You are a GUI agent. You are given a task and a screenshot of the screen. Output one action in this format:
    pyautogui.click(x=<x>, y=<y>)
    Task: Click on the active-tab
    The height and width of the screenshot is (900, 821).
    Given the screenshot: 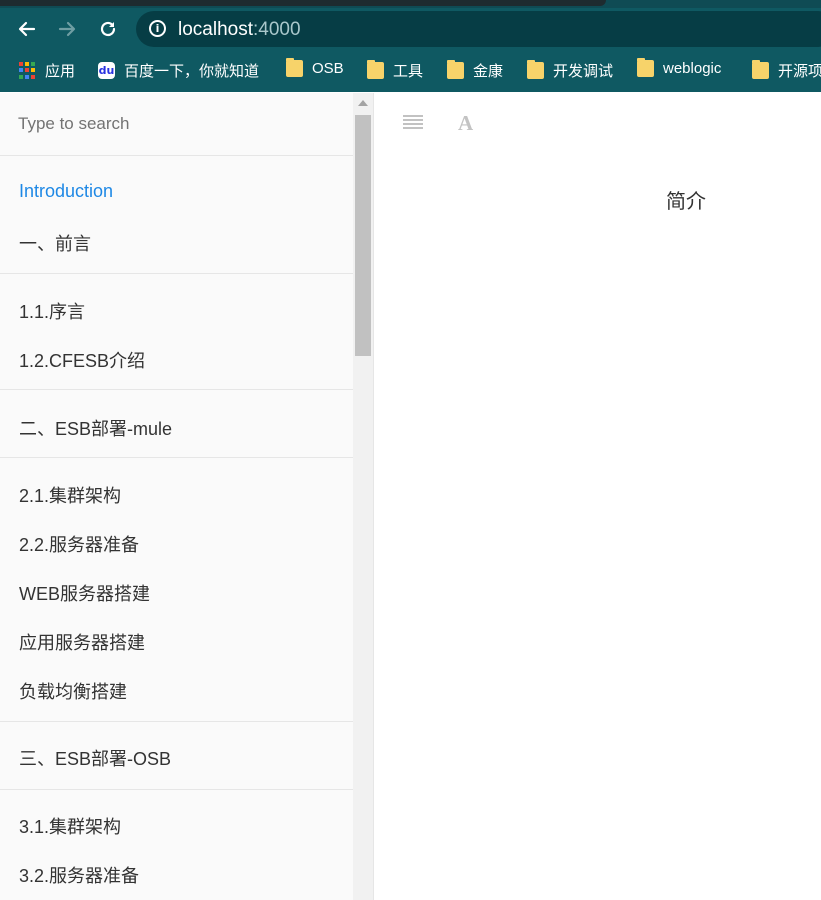 What is the action you would take?
    pyautogui.click(x=303, y=3)
    